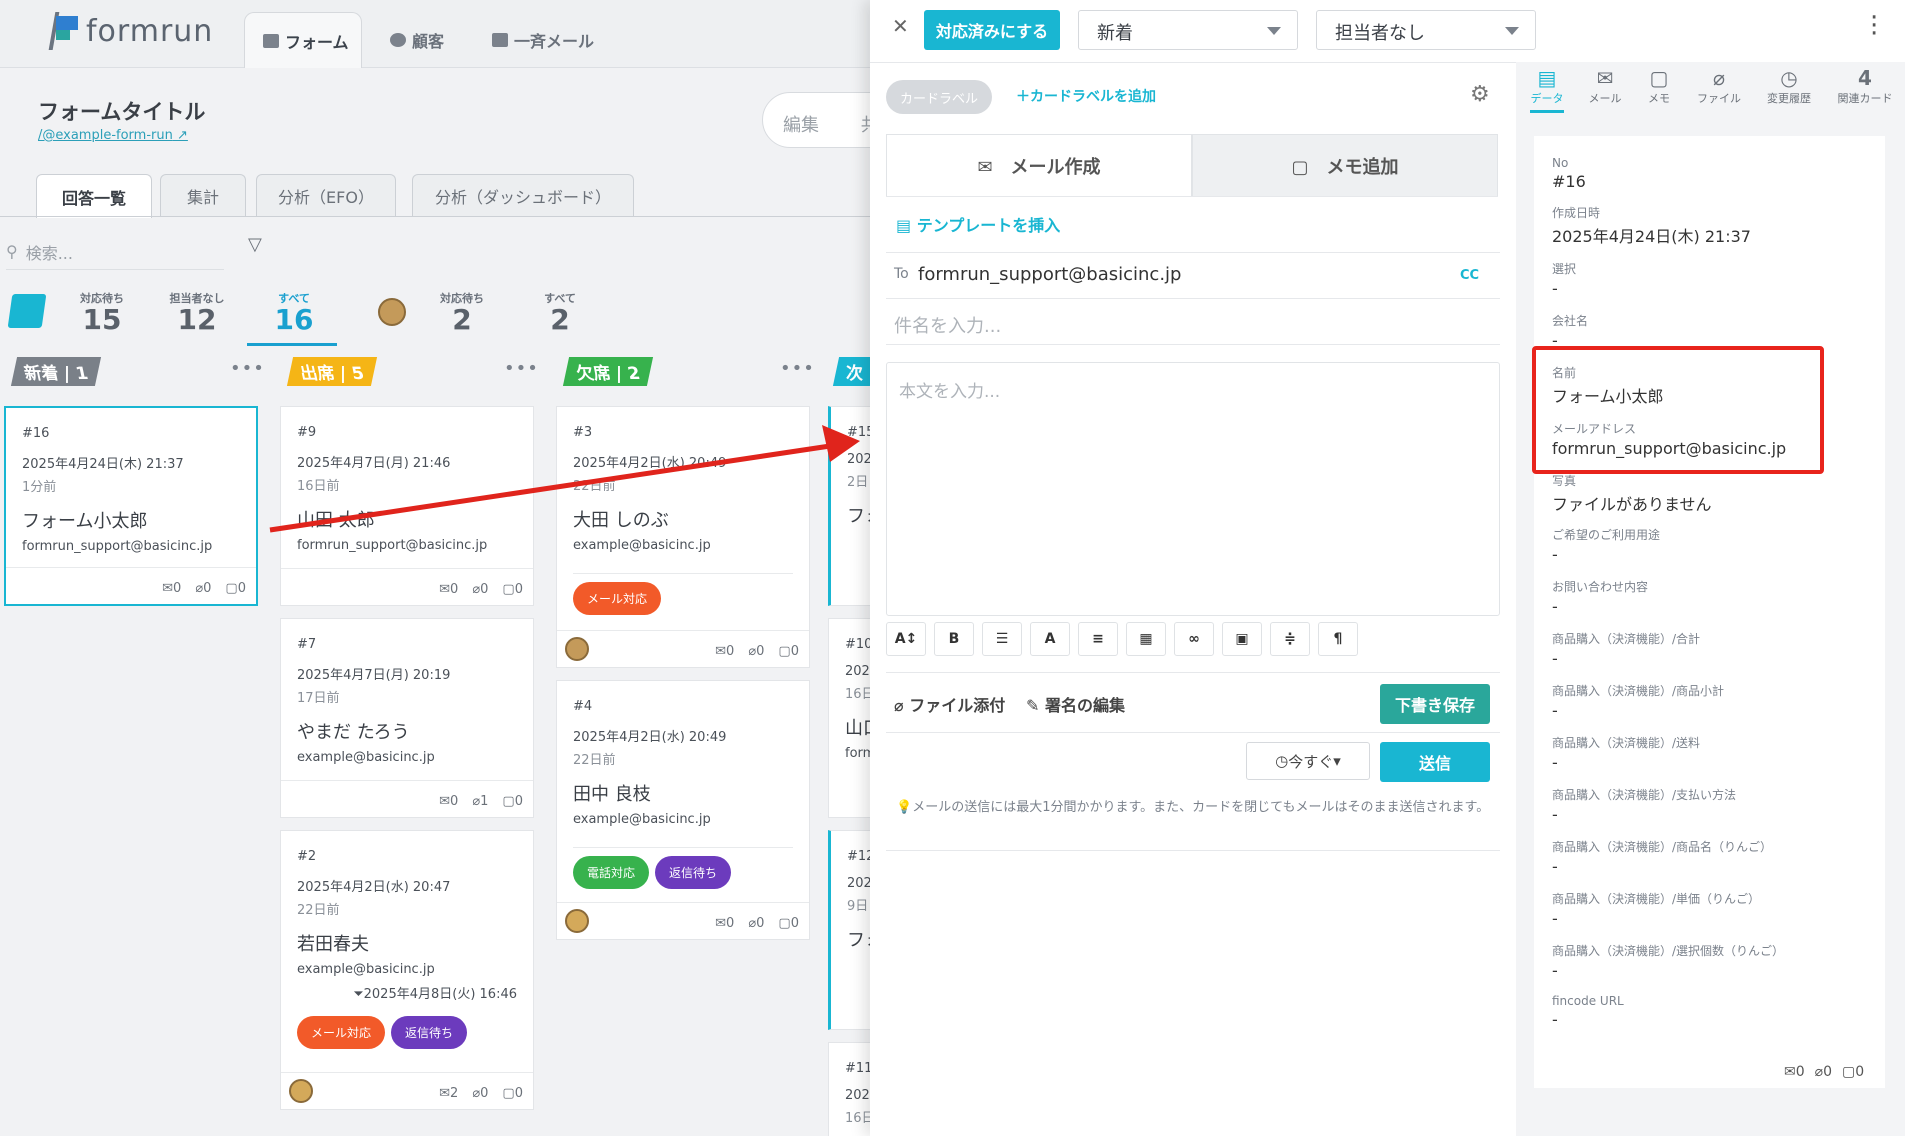 Image resolution: width=1905 pixels, height=1136 pixels. Describe the element at coordinates (1644, 806) in the screenshot. I see `field-payment: 商品購入（決済機能）/支払い方法 -` at that location.